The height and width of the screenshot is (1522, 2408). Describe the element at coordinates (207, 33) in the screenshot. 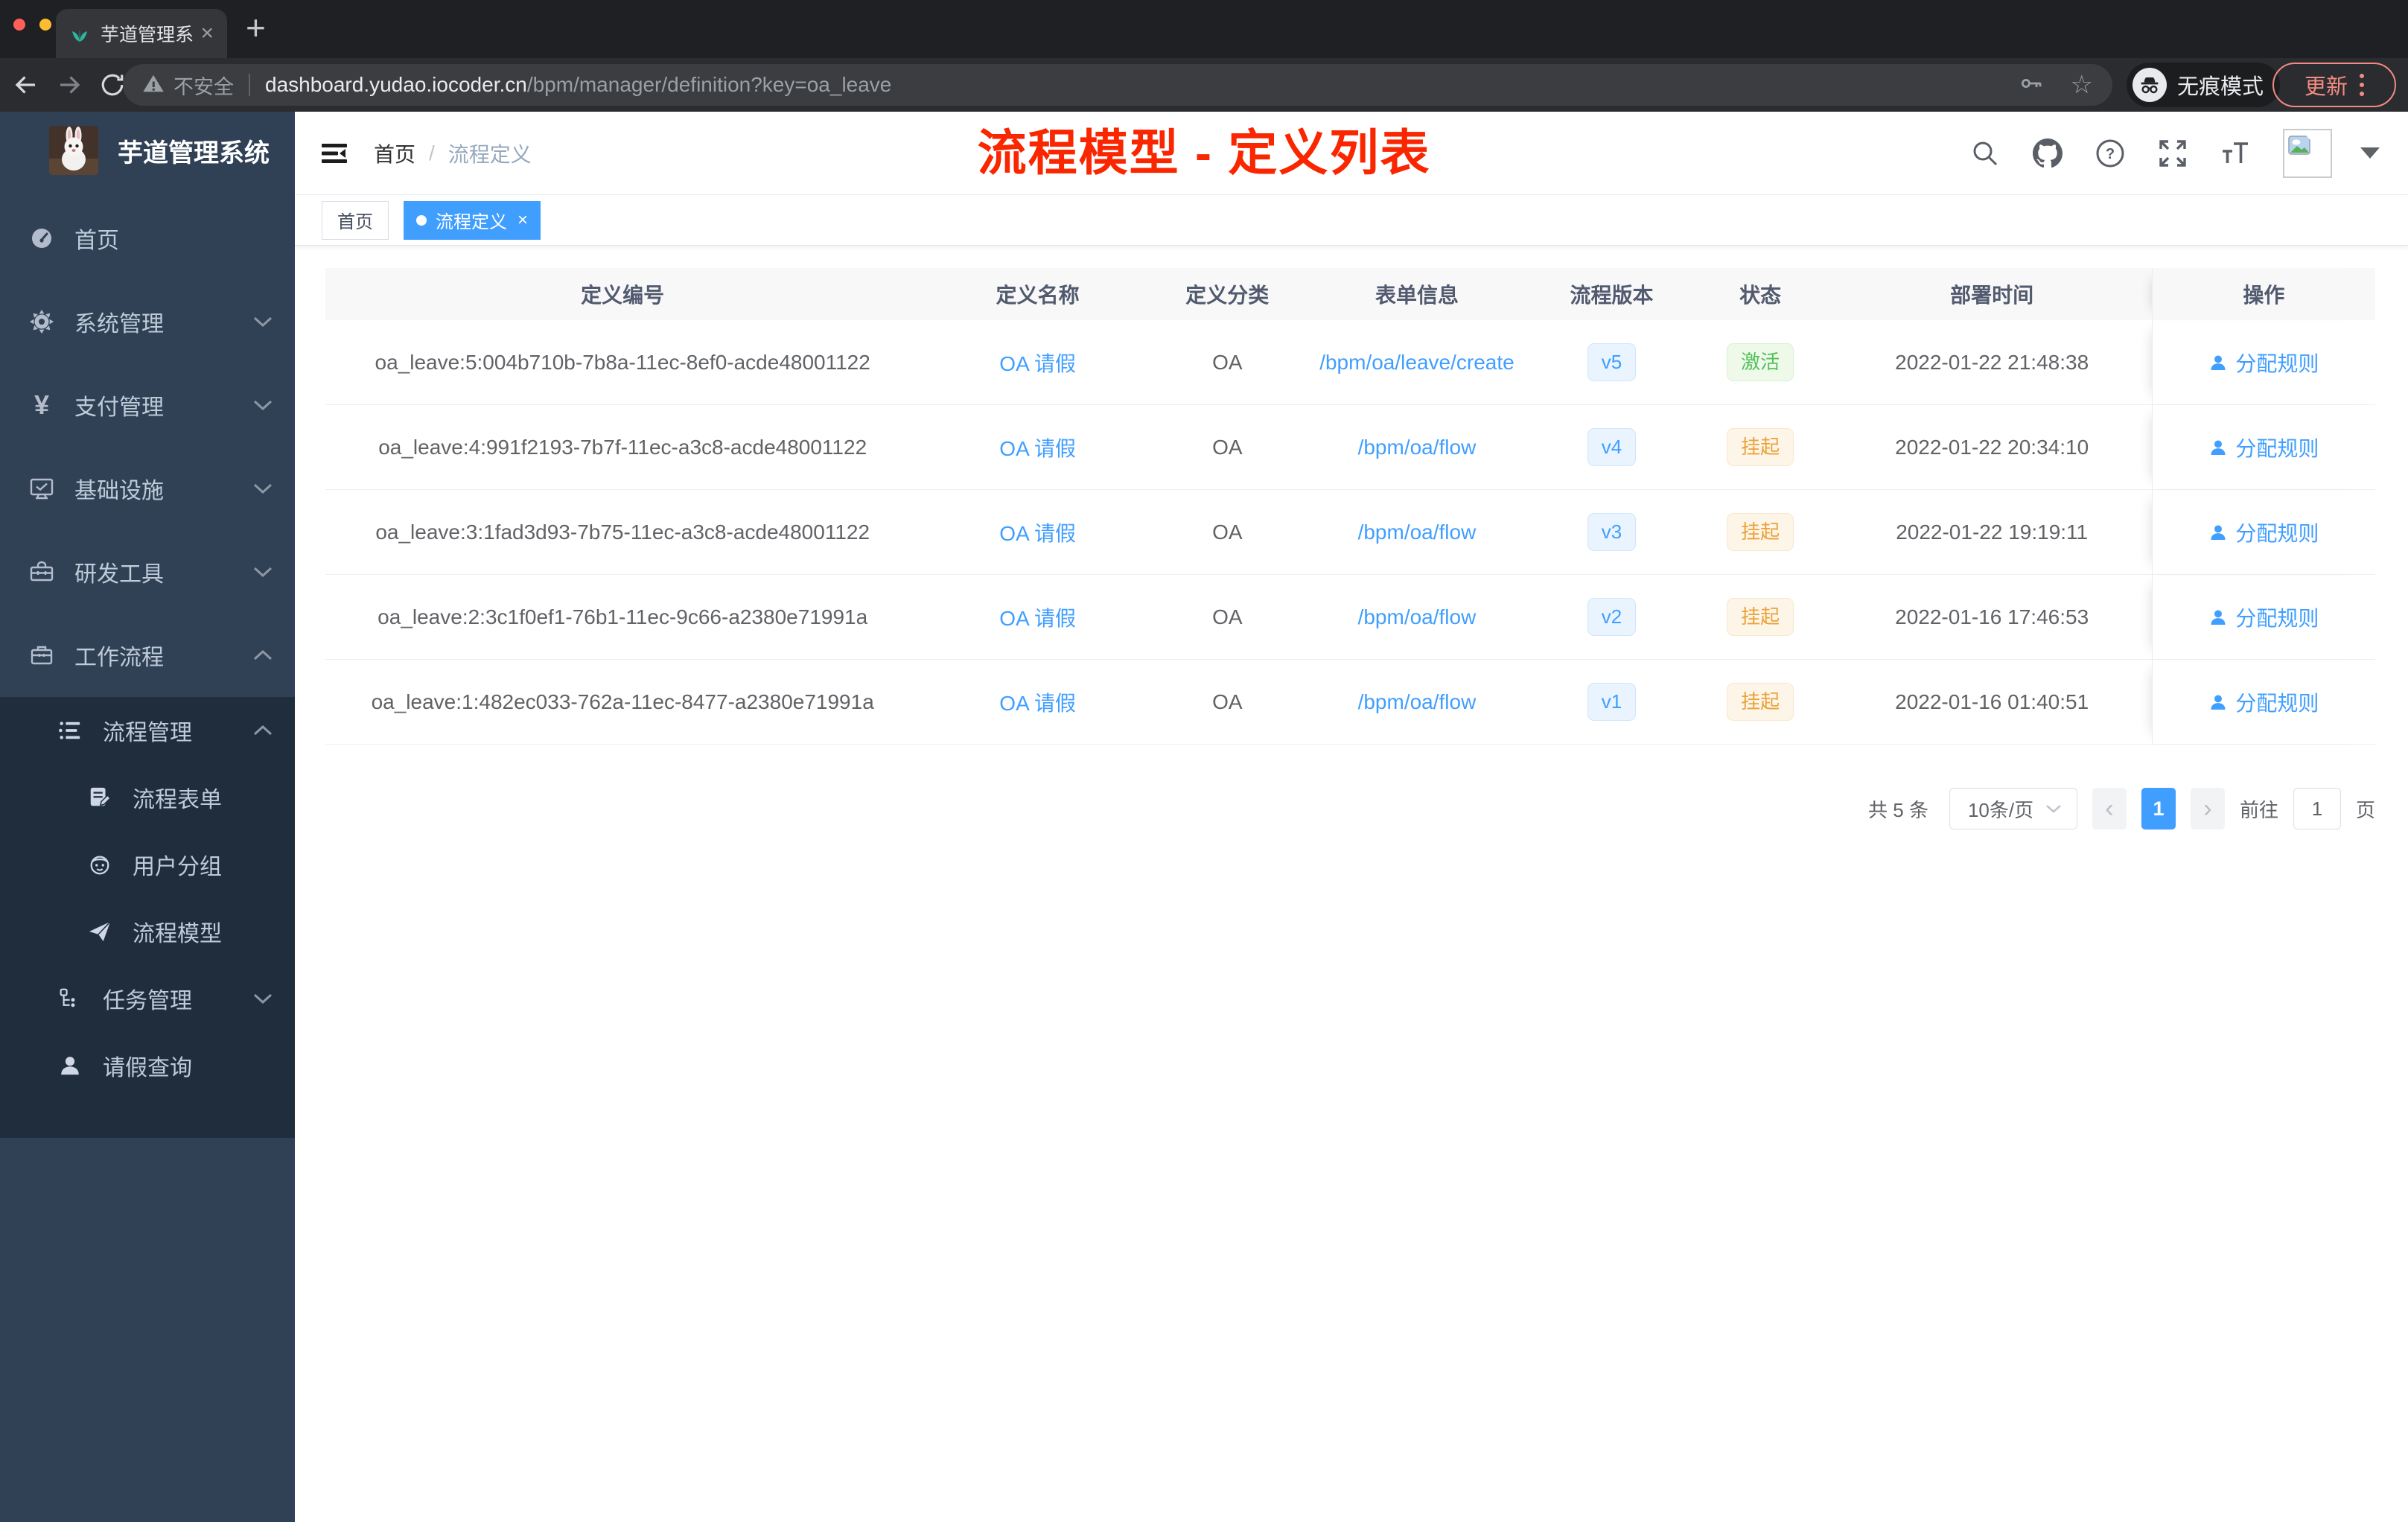

I see `tab-close-icon: ×` at that location.